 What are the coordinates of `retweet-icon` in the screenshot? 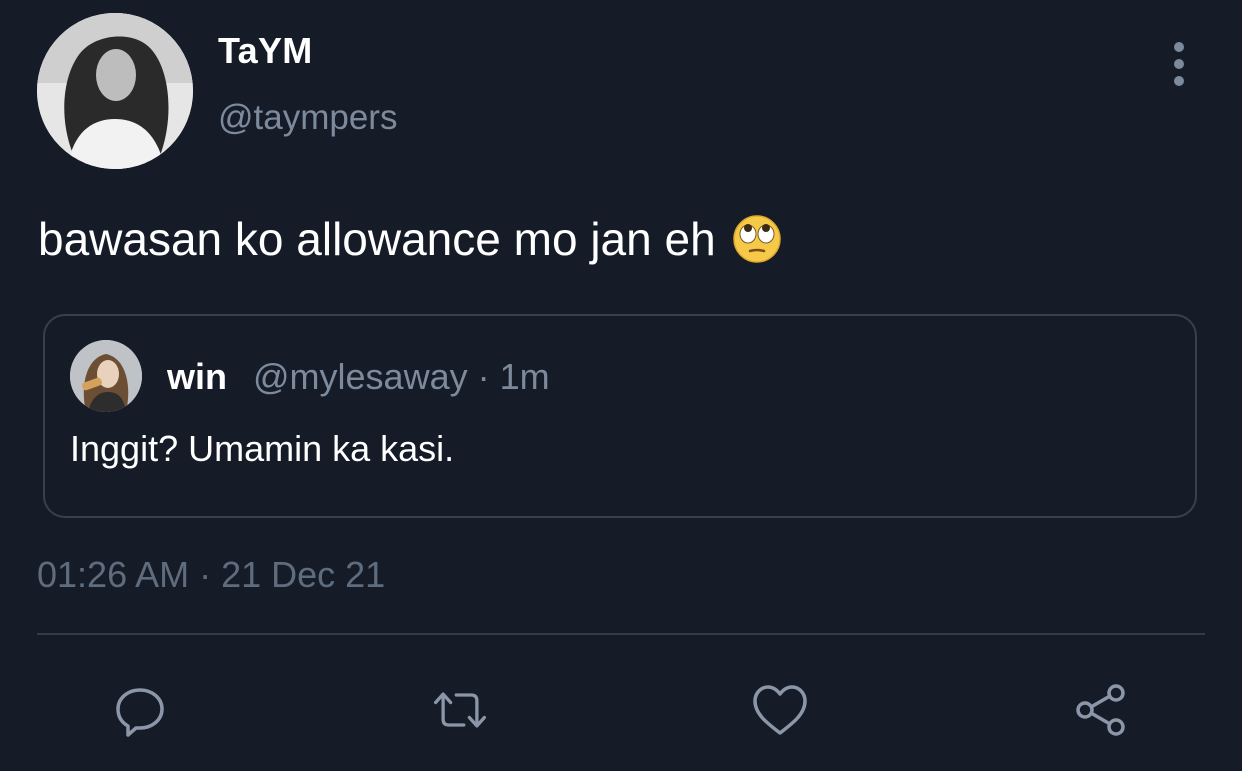 It's located at (460, 710).